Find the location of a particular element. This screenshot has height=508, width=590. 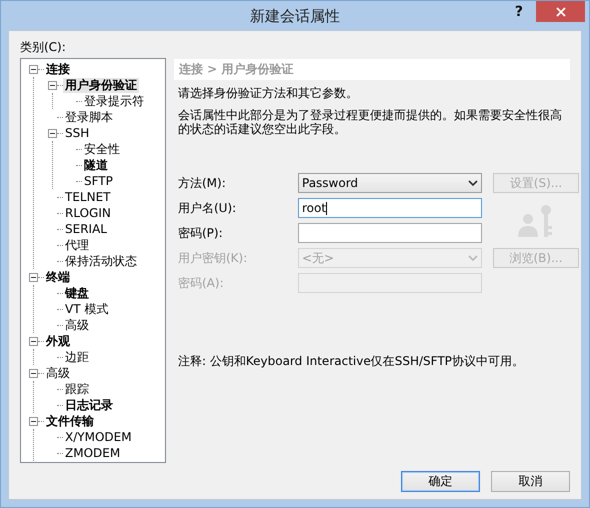

dropdown: Password is located at coordinates (390, 183).